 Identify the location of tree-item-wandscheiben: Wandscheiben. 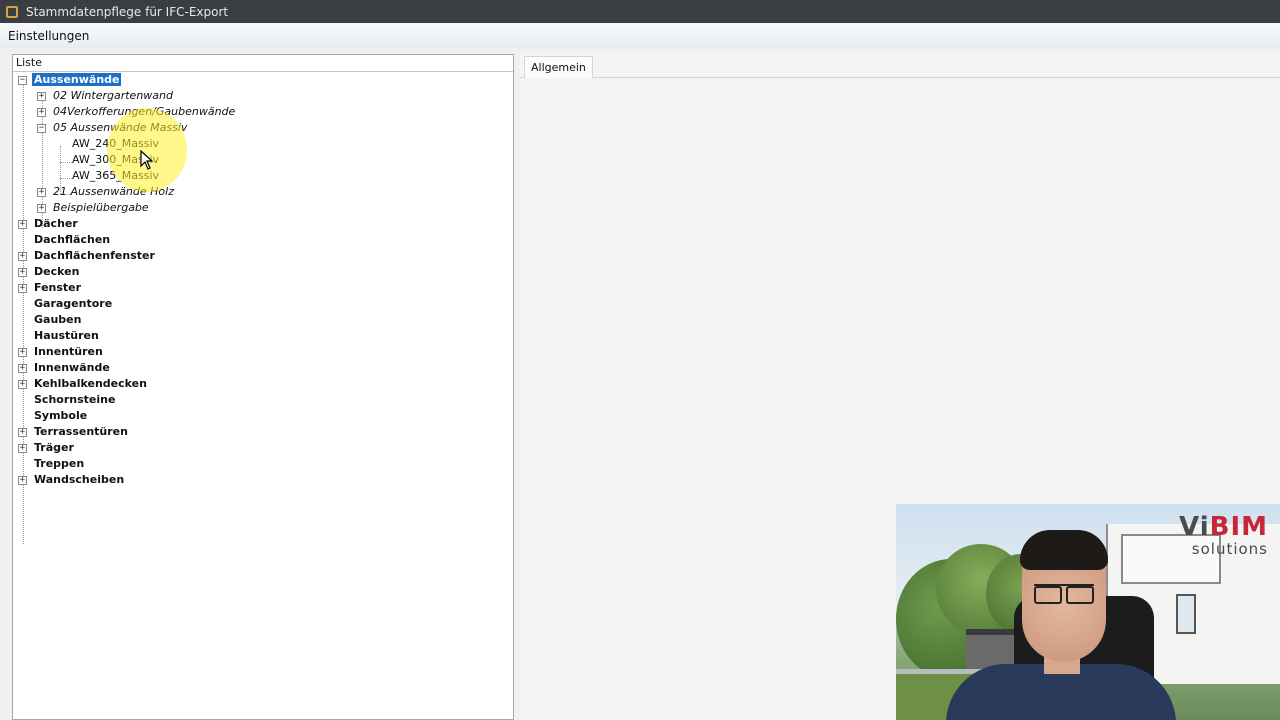
(79, 480).